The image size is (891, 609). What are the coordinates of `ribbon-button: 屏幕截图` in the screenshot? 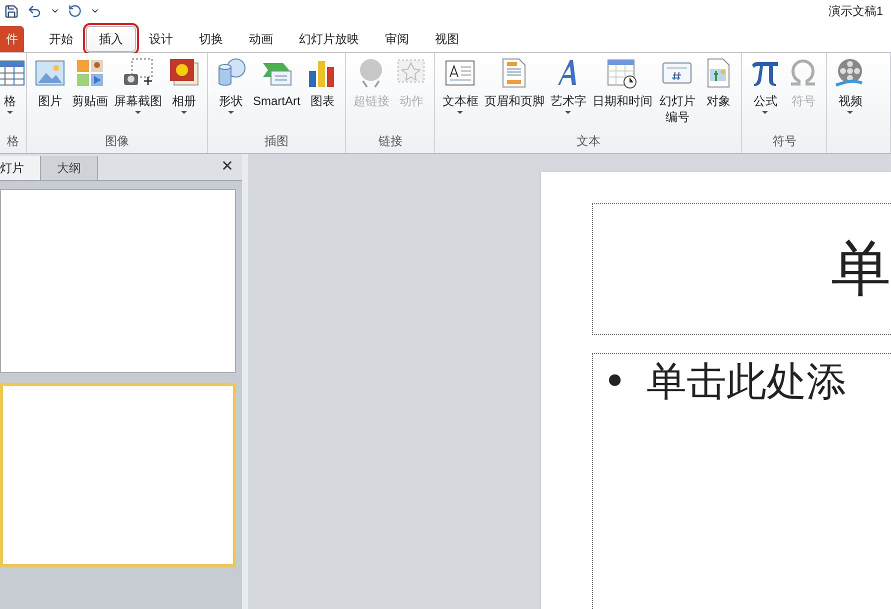 It's located at (138, 94).